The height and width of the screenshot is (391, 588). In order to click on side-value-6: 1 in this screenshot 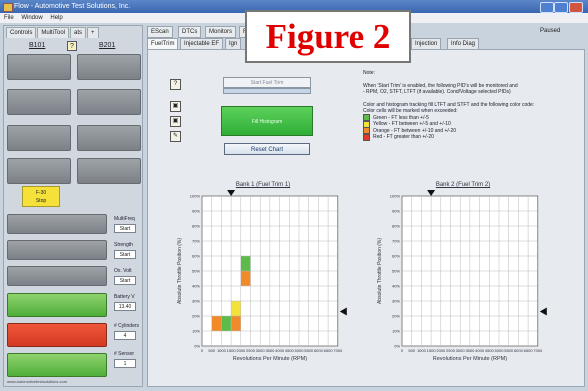, I will do `click(125, 363)`.